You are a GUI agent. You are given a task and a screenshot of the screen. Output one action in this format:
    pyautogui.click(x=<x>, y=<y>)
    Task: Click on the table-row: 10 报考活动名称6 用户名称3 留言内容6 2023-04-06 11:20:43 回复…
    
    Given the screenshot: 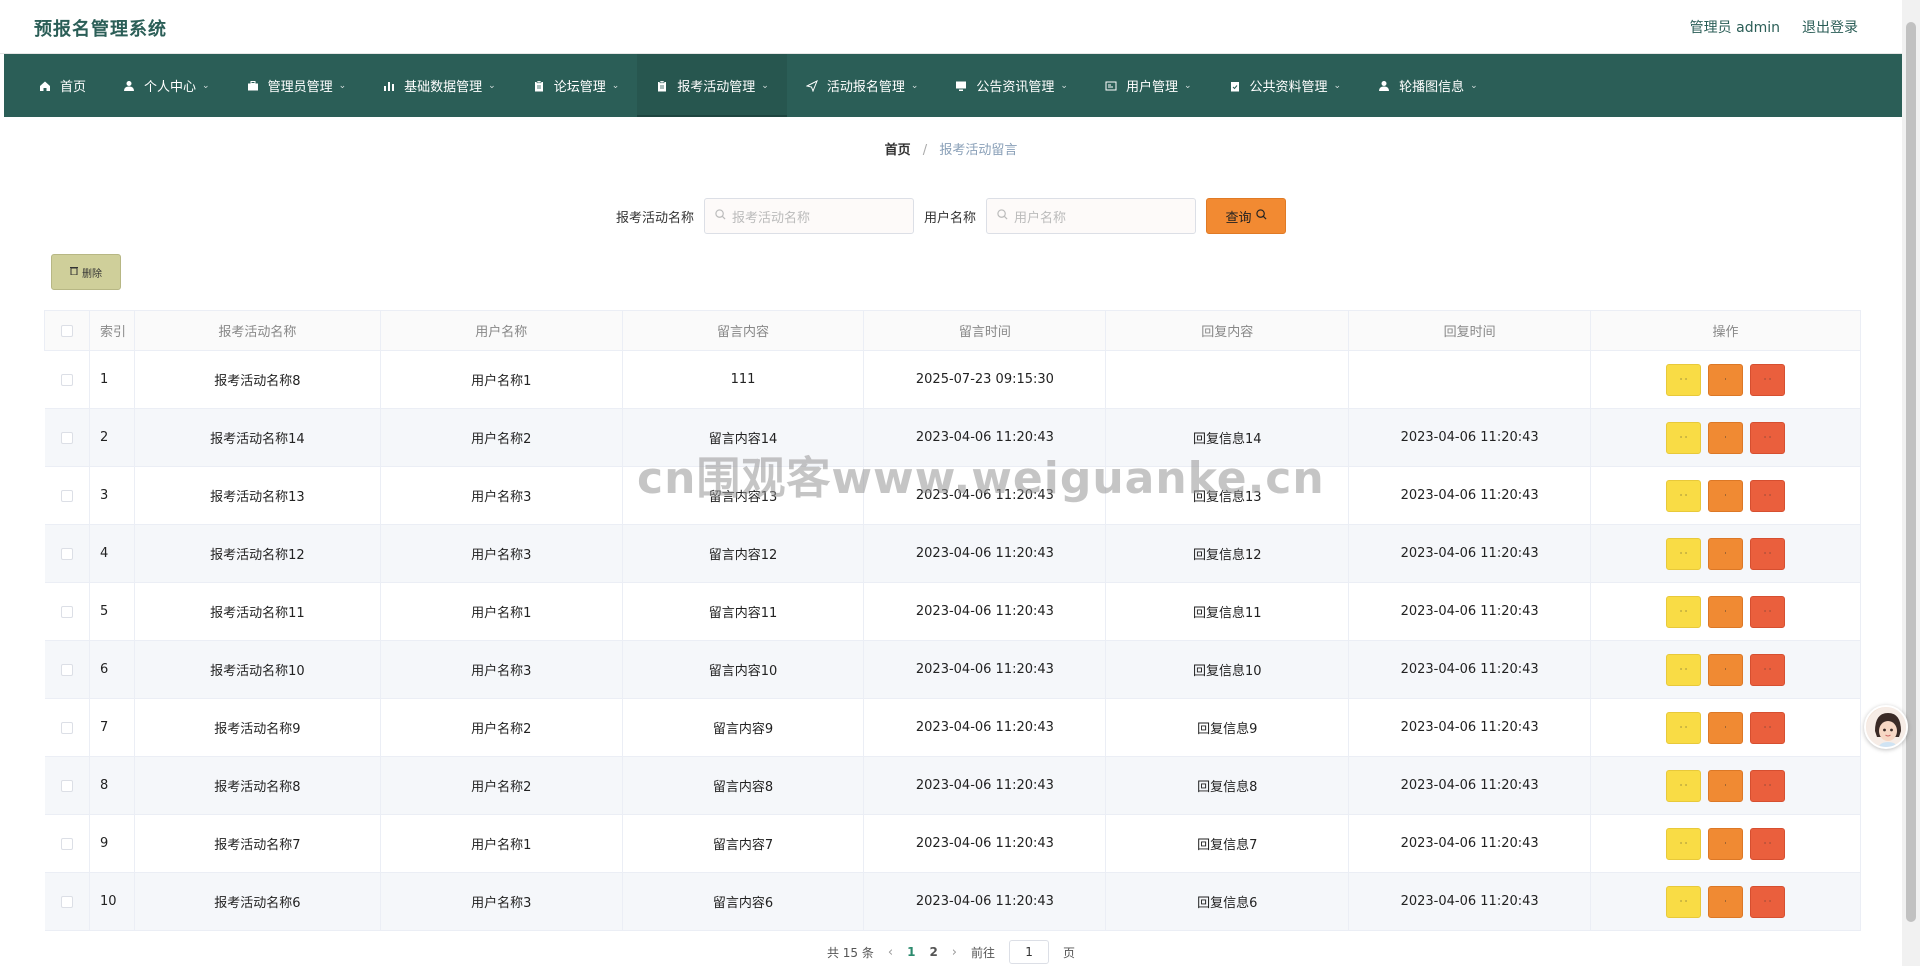 What is the action you would take?
    pyautogui.click(x=952, y=901)
    